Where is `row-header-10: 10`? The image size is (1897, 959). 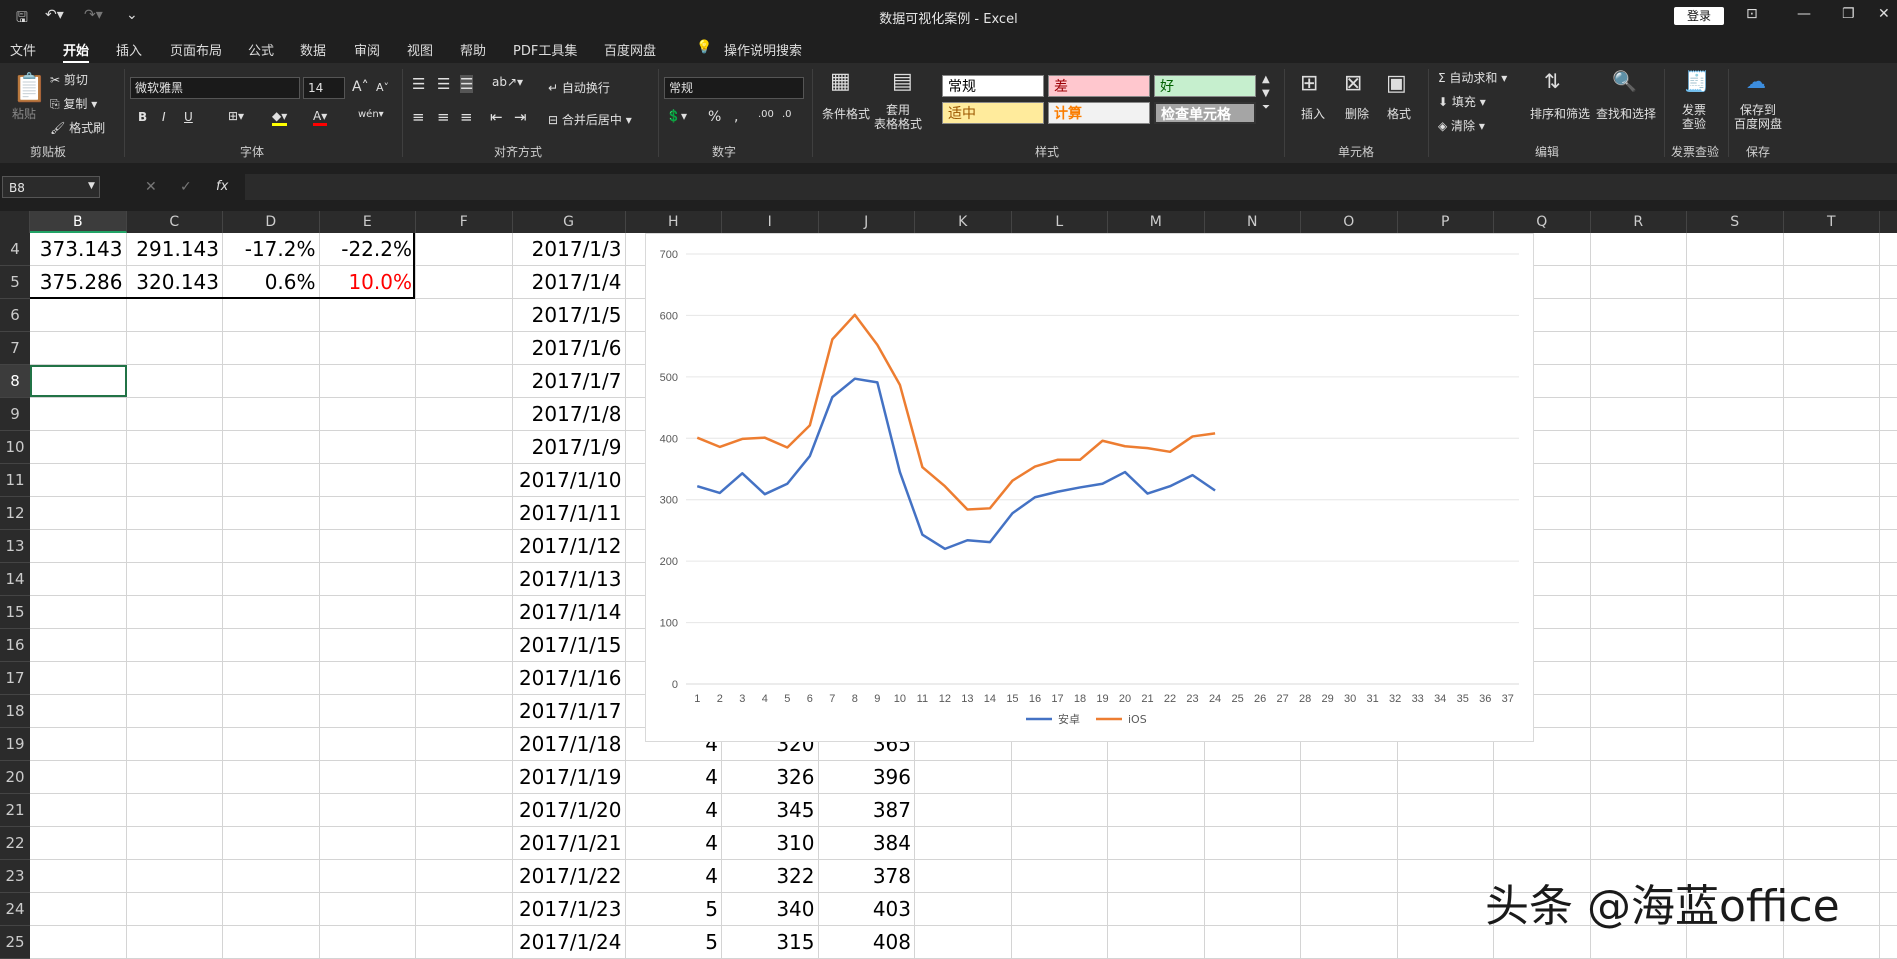 row-header-10: 10 is located at coordinates (15, 447).